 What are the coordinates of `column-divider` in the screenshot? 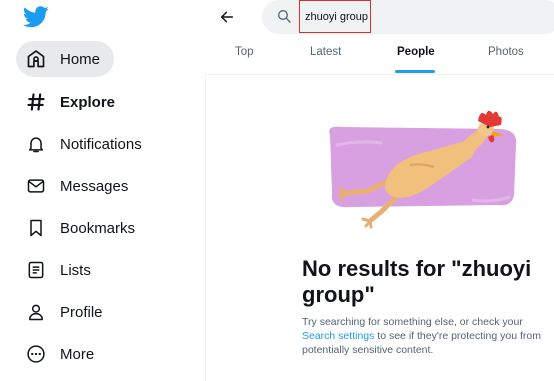 It's located at (205, 227).